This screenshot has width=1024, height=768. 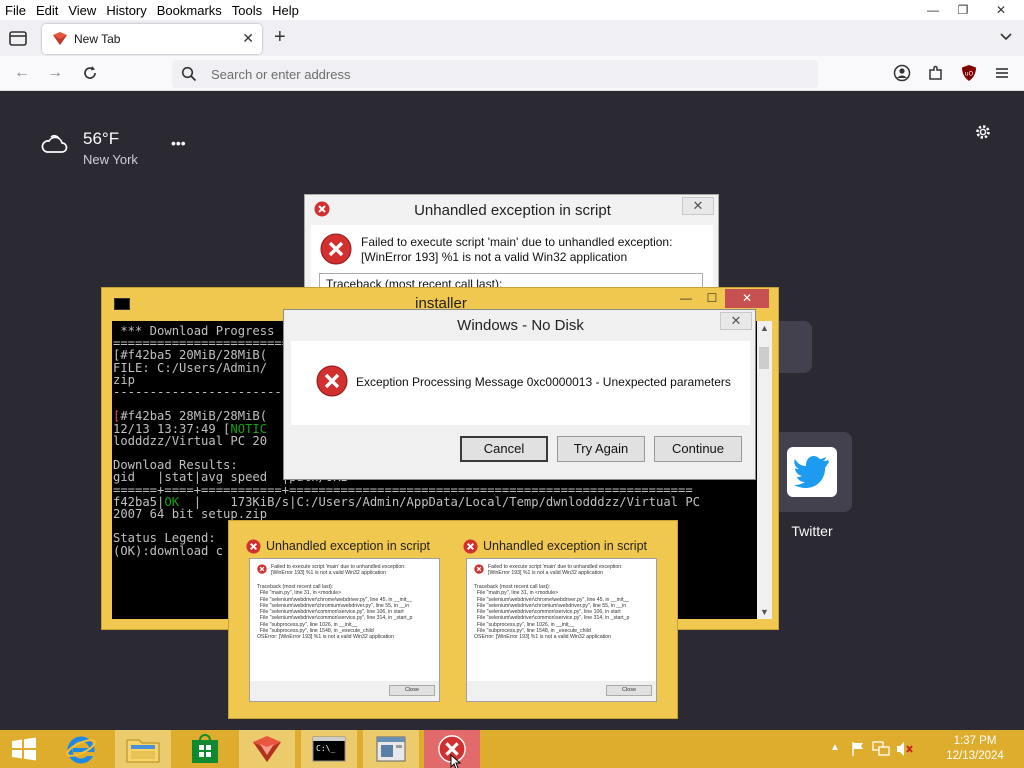 I want to click on restore-button: ❐, so click(x=963, y=10).